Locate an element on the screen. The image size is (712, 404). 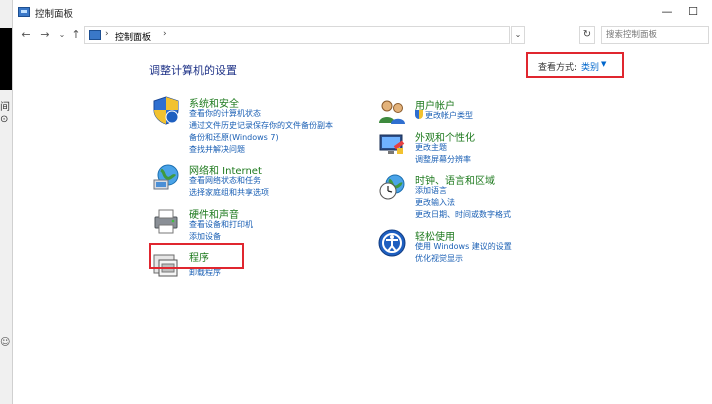
link-screen-resolution: 调整屏幕分辨率 is located at coordinates (443, 159).